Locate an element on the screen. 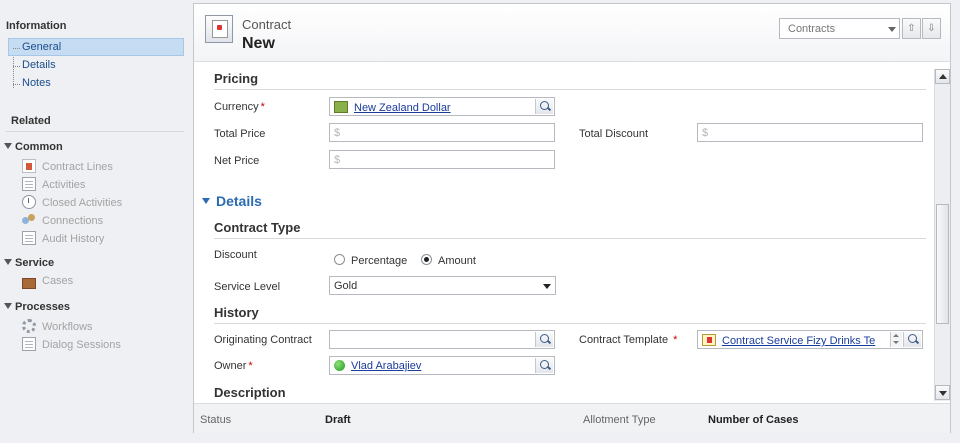 The height and width of the screenshot is (443, 960). template-icon is located at coordinates (709, 340).